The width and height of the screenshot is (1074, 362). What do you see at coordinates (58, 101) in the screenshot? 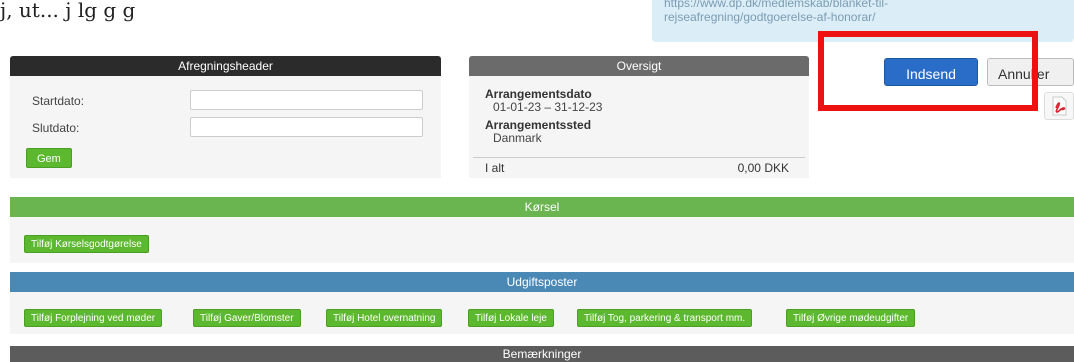
I see `startdato-label: Startdato:` at bounding box center [58, 101].